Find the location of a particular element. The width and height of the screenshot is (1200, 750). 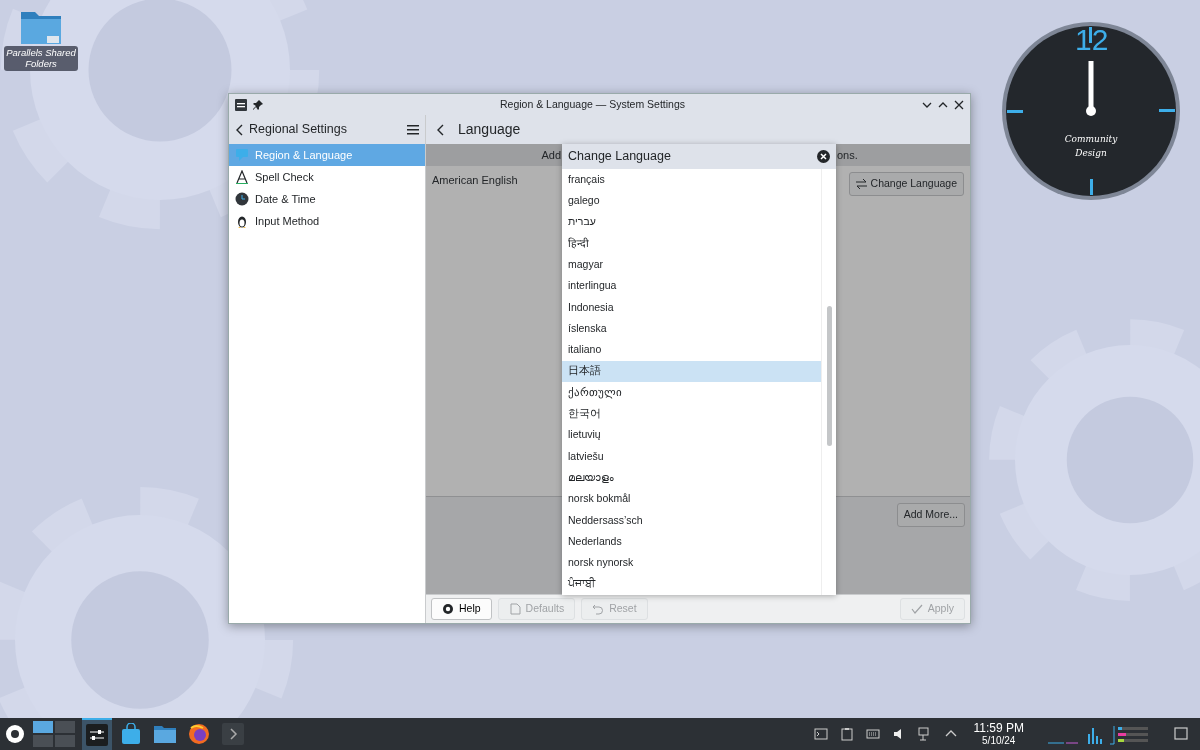

chevron-icon is located at coordinates (233, 734).